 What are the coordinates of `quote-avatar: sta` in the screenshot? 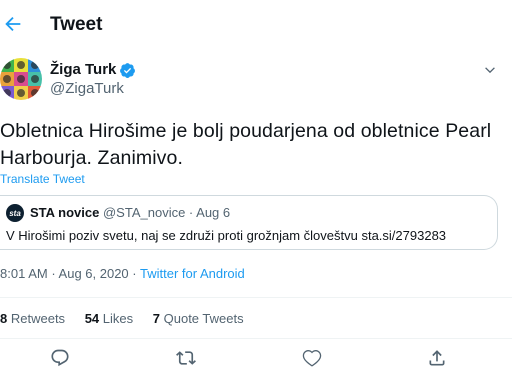 It's located at (15, 213).